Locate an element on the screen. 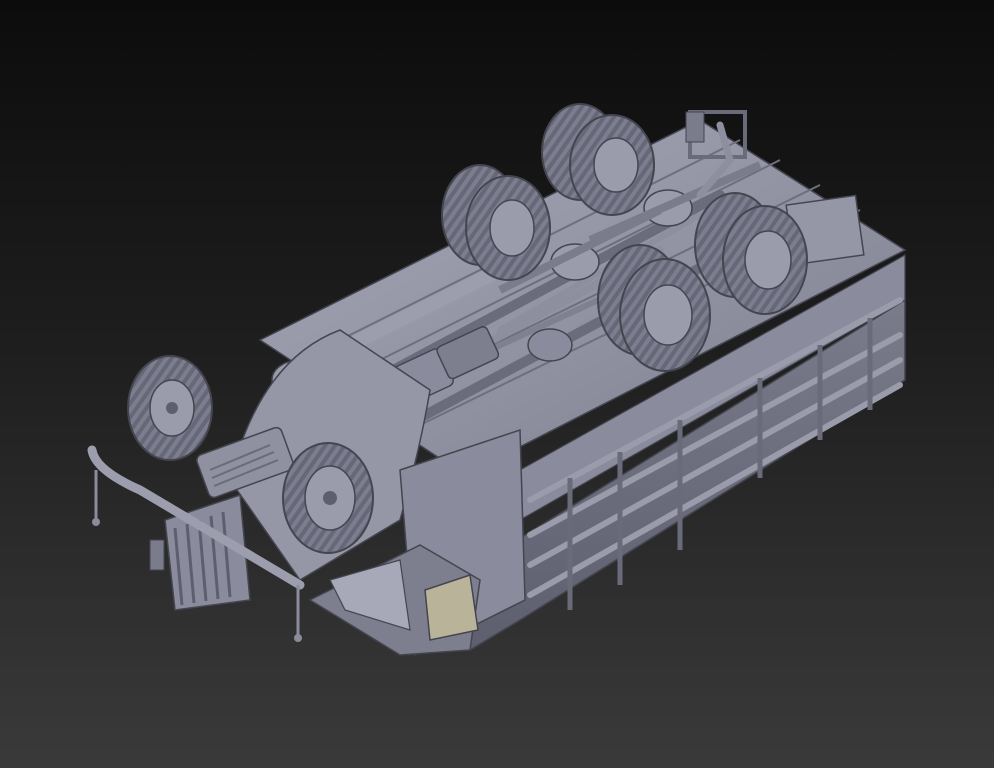  wheel-front-left is located at coordinates (170, 408).